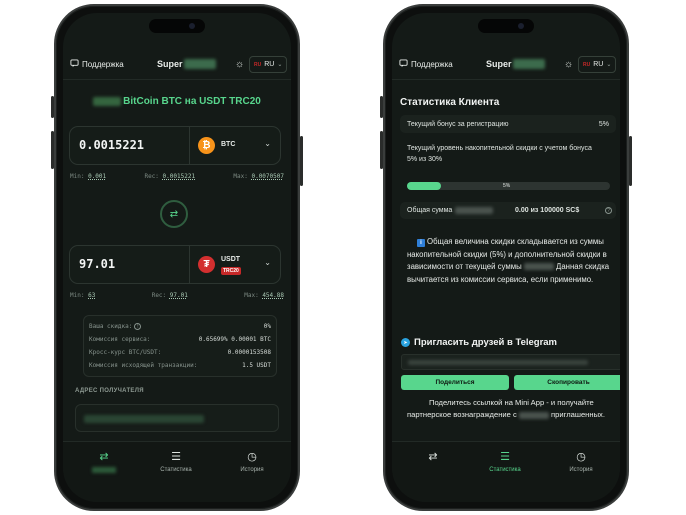 This screenshot has width=686, height=515. Describe the element at coordinates (175, 145) in the screenshot. I see `send-amount-box: 0.0015221 ₿ BTC ⌄` at that location.